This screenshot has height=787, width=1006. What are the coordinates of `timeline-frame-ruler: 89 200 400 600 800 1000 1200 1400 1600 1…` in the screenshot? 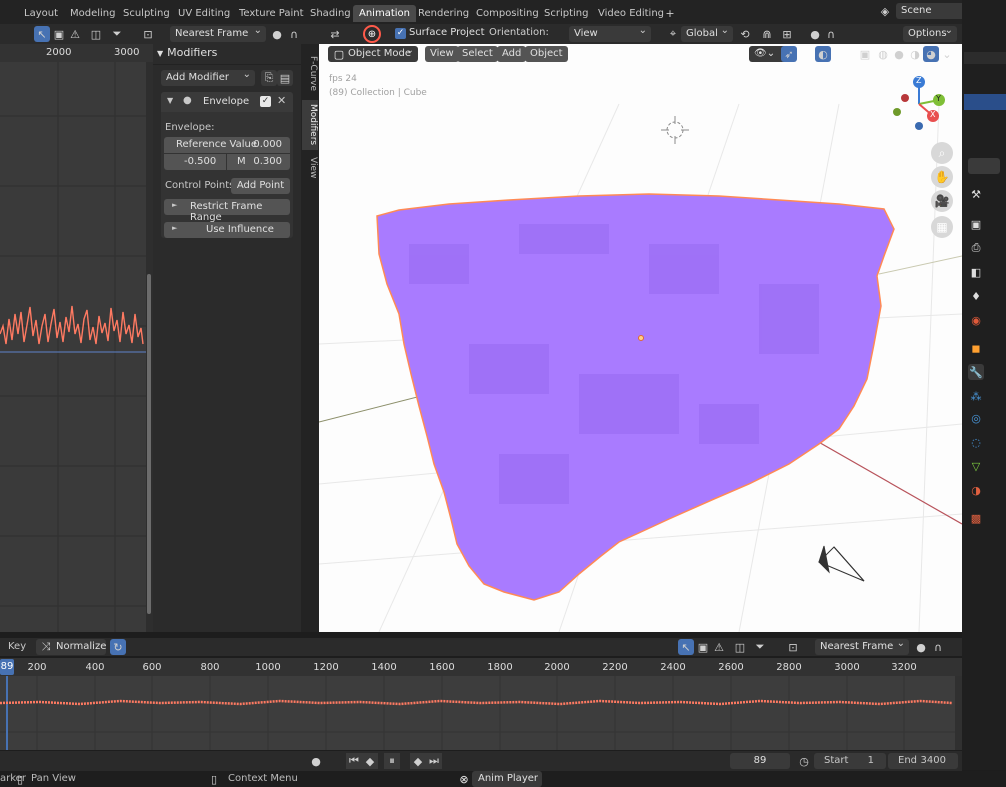 It's located at (481, 667).